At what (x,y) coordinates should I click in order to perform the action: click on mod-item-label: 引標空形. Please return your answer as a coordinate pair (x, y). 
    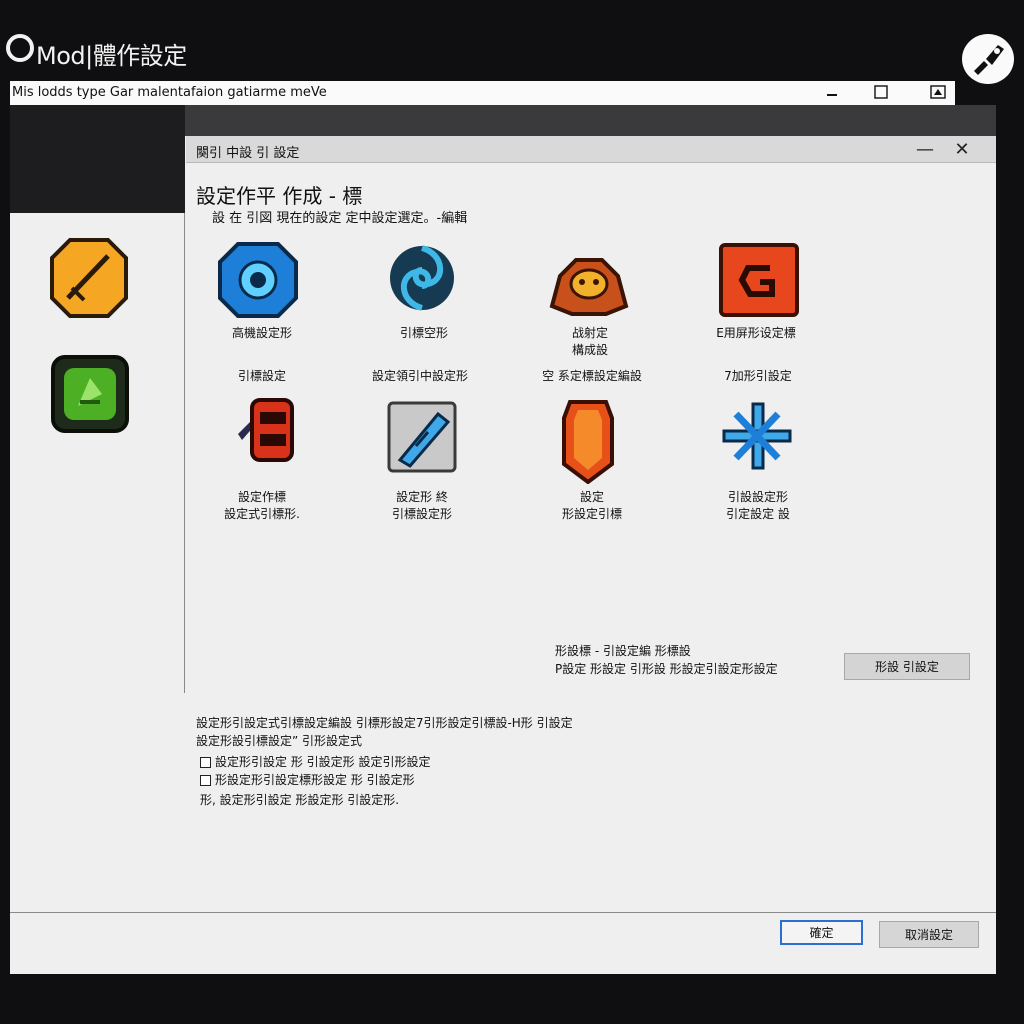
    Looking at the image, I should click on (423, 333).